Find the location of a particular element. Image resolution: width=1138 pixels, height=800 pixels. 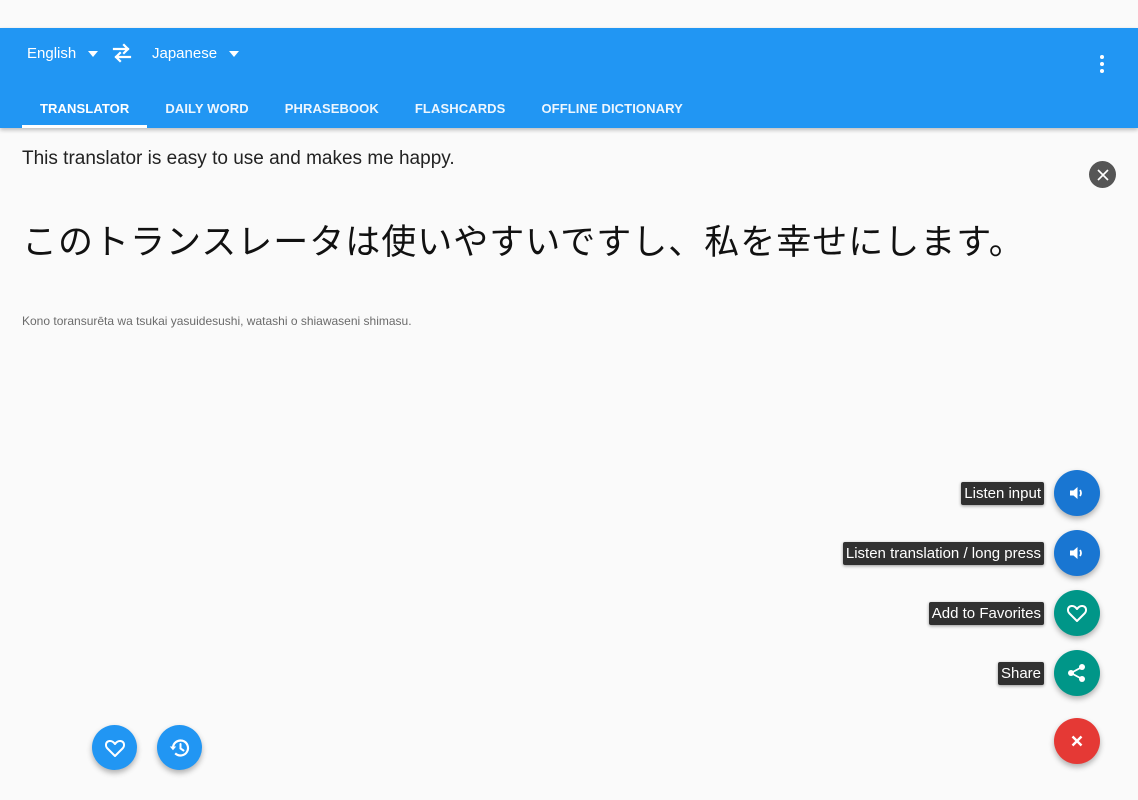

clear-input-button is located at coordinates (1102, 174).